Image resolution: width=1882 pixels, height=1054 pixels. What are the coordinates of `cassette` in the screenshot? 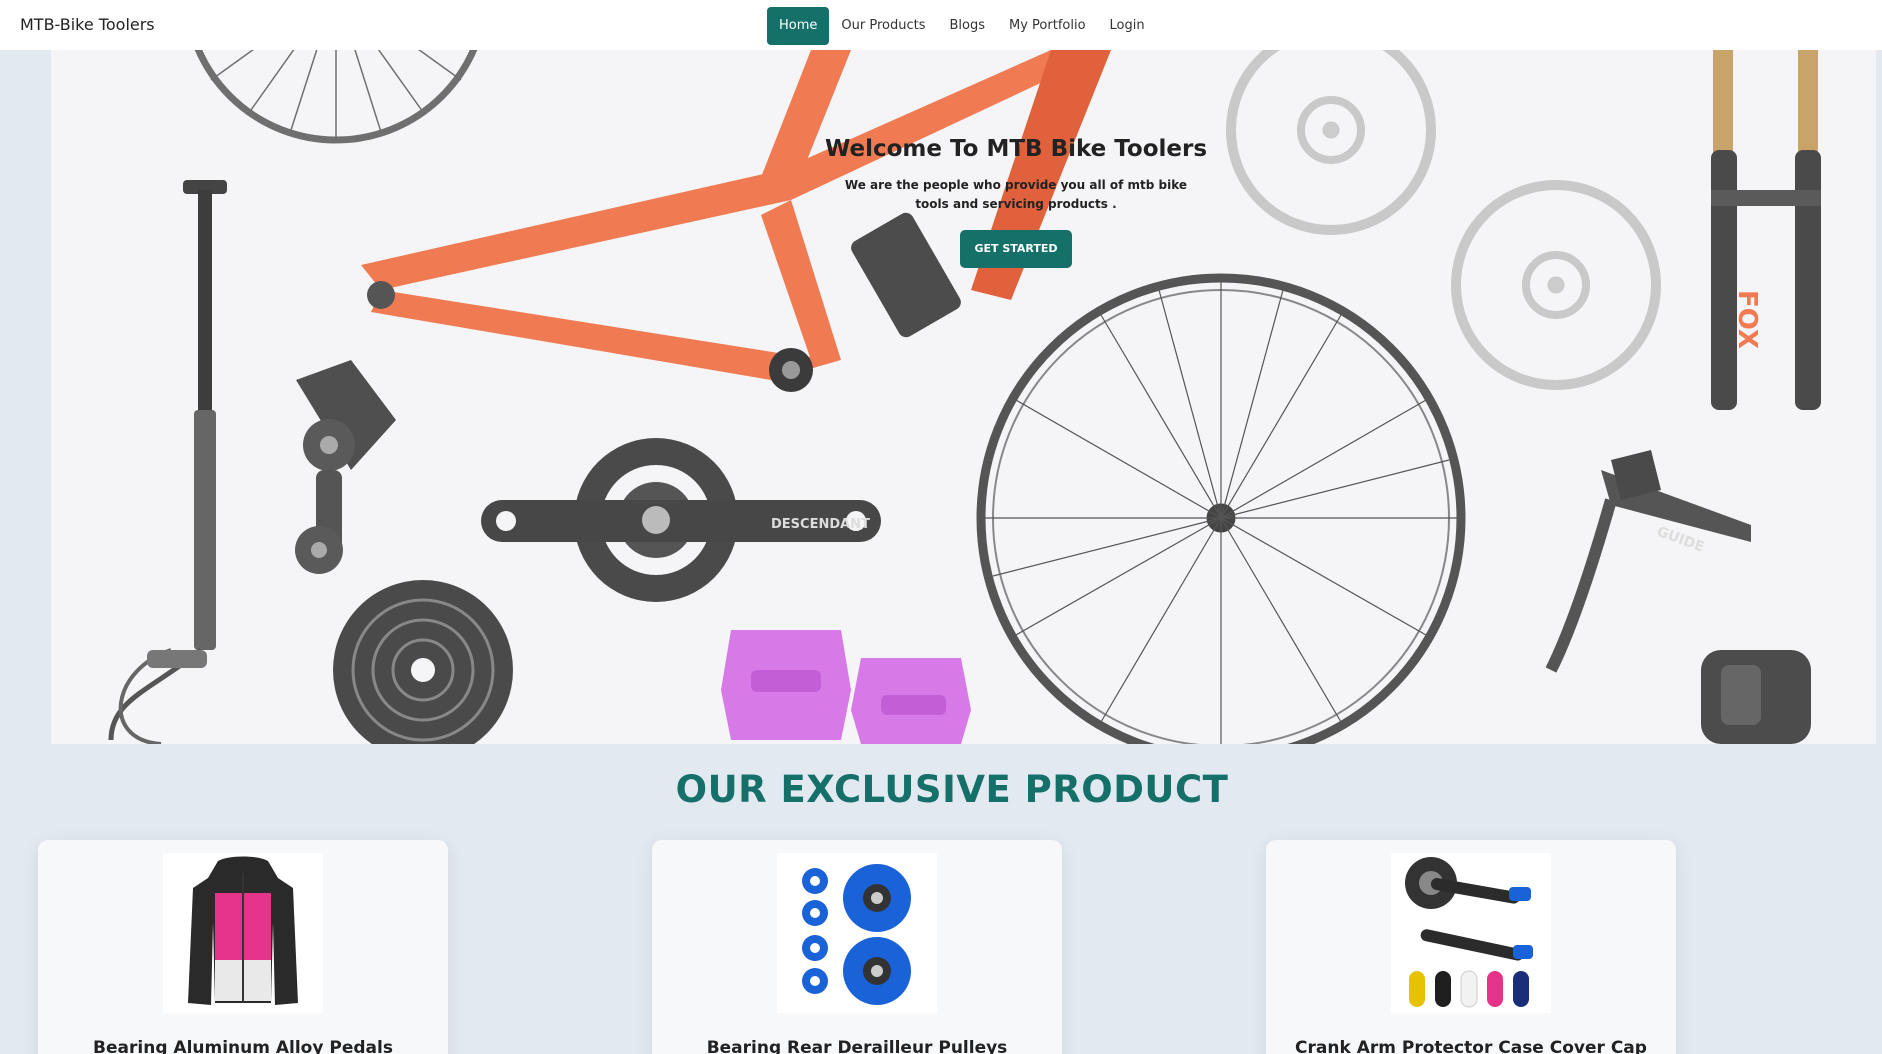 It's located at (423, 662).